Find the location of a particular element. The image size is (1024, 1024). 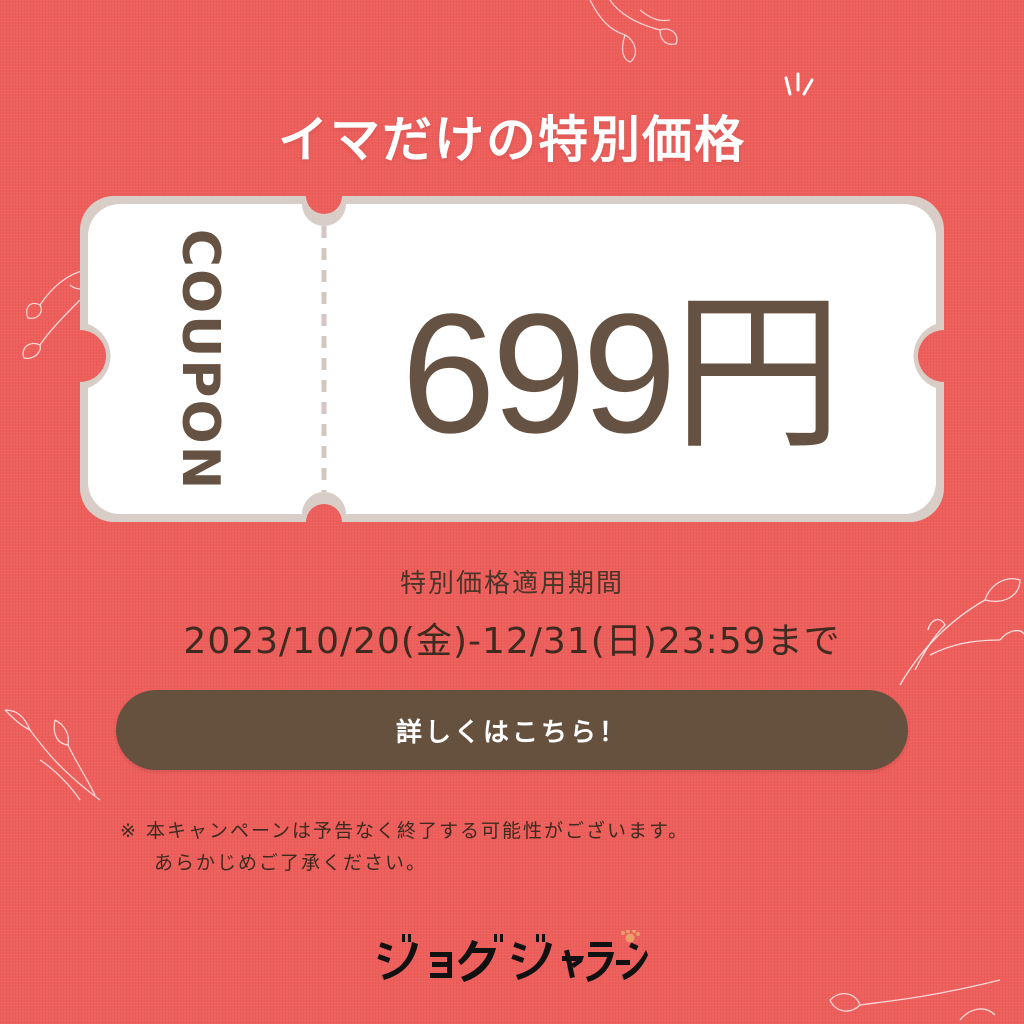

brand-logo is located at coordinates (512, 956).